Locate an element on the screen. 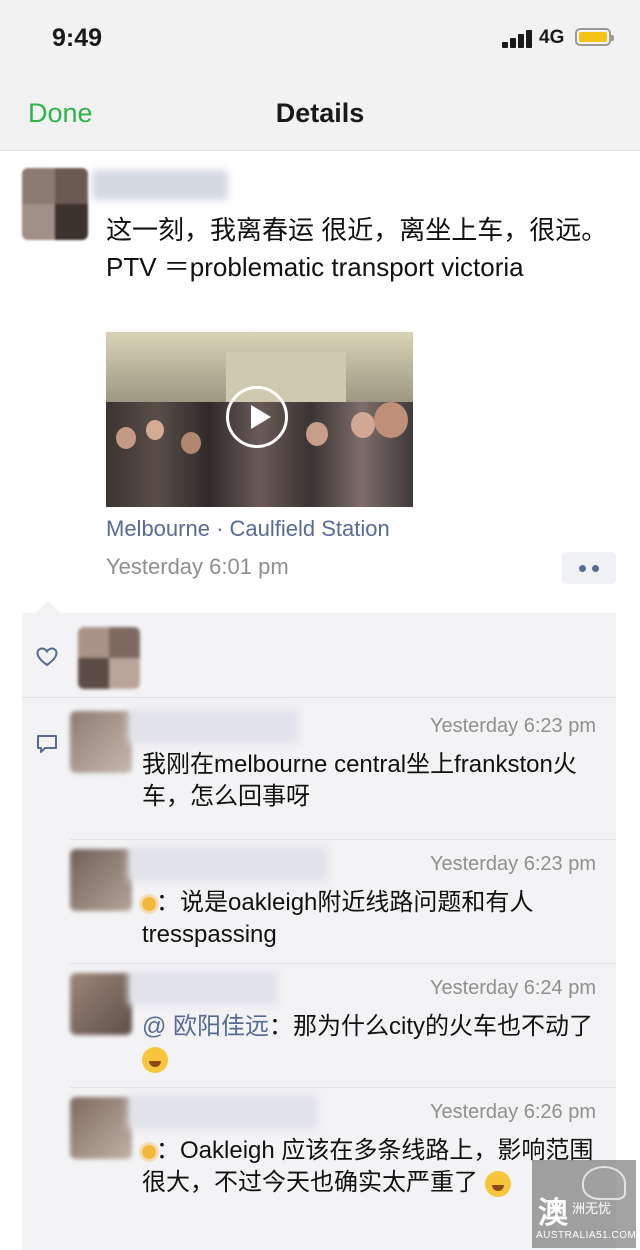  kangaroo-logo-icon is located at coordinates (604, 1183).